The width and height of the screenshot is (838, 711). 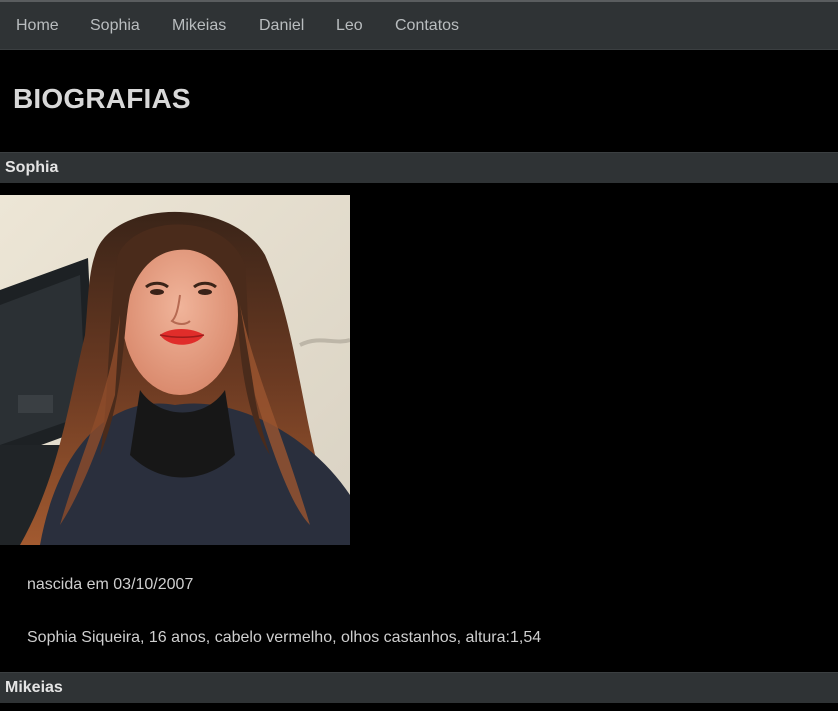 What do you see at coordinates (34, 687) in the screenshot?
I see `section-title: Mikeias` at bounding box center [34, 687].